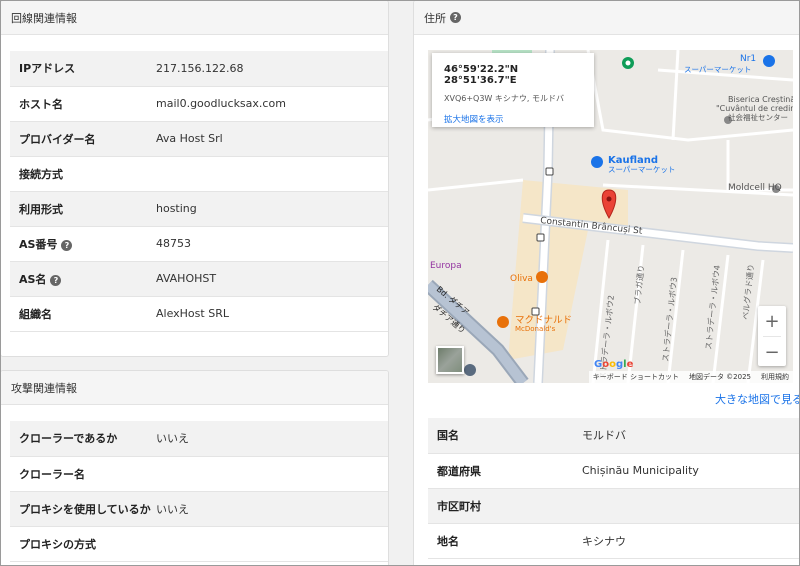 The image size is (800, 566). I want to click on row-value: Chișinău Municipality, so click(691, 471).